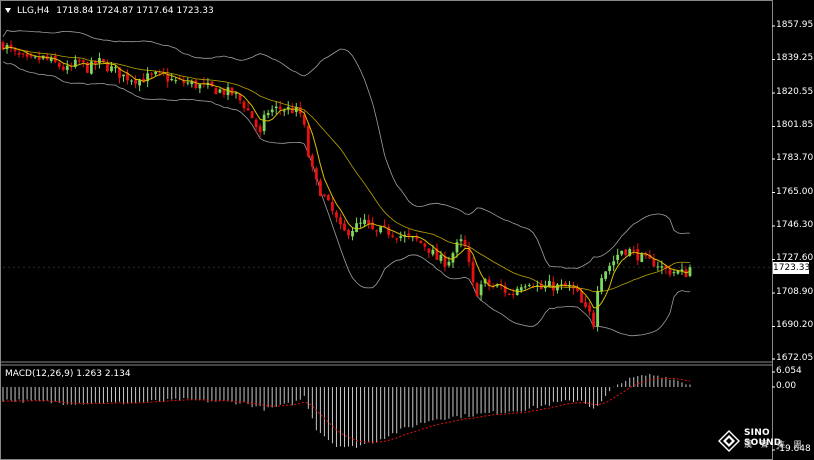 Image resolution: width=814 pixels, height=460 pixels. What do you see at coordinates (8, 10) in the screenshot?
I see `symbol-dropdown-icon` at bounding box center [8, 10].